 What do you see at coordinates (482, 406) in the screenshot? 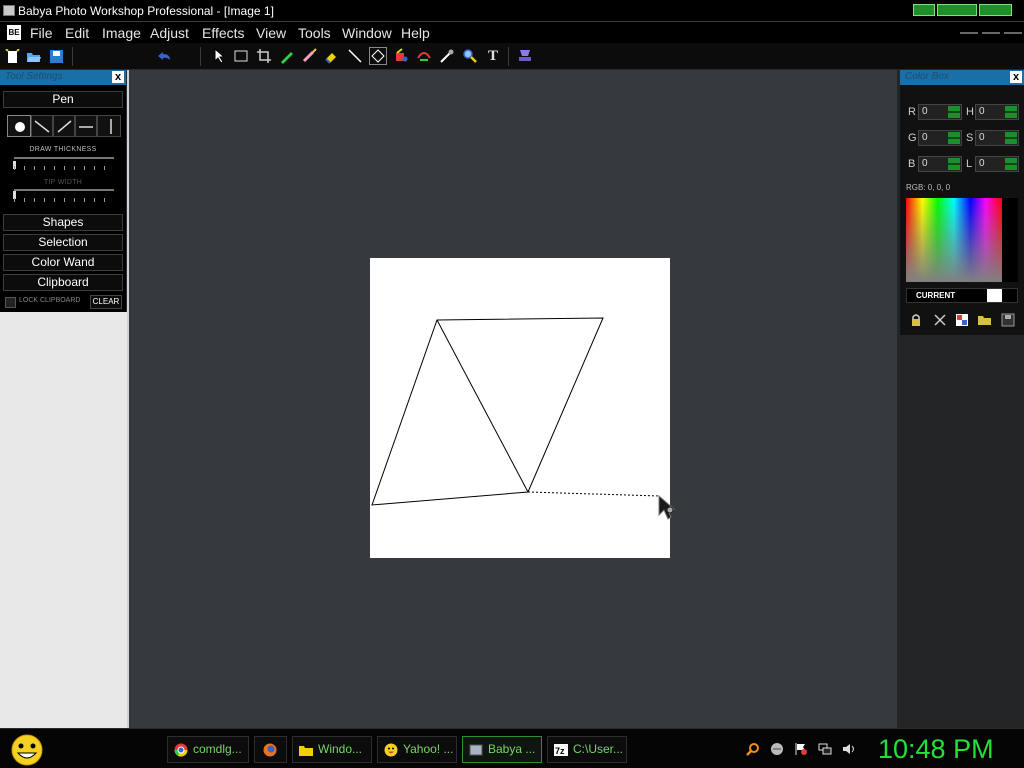
I see `drawn-diagonal` at bounding box center [482, 406].